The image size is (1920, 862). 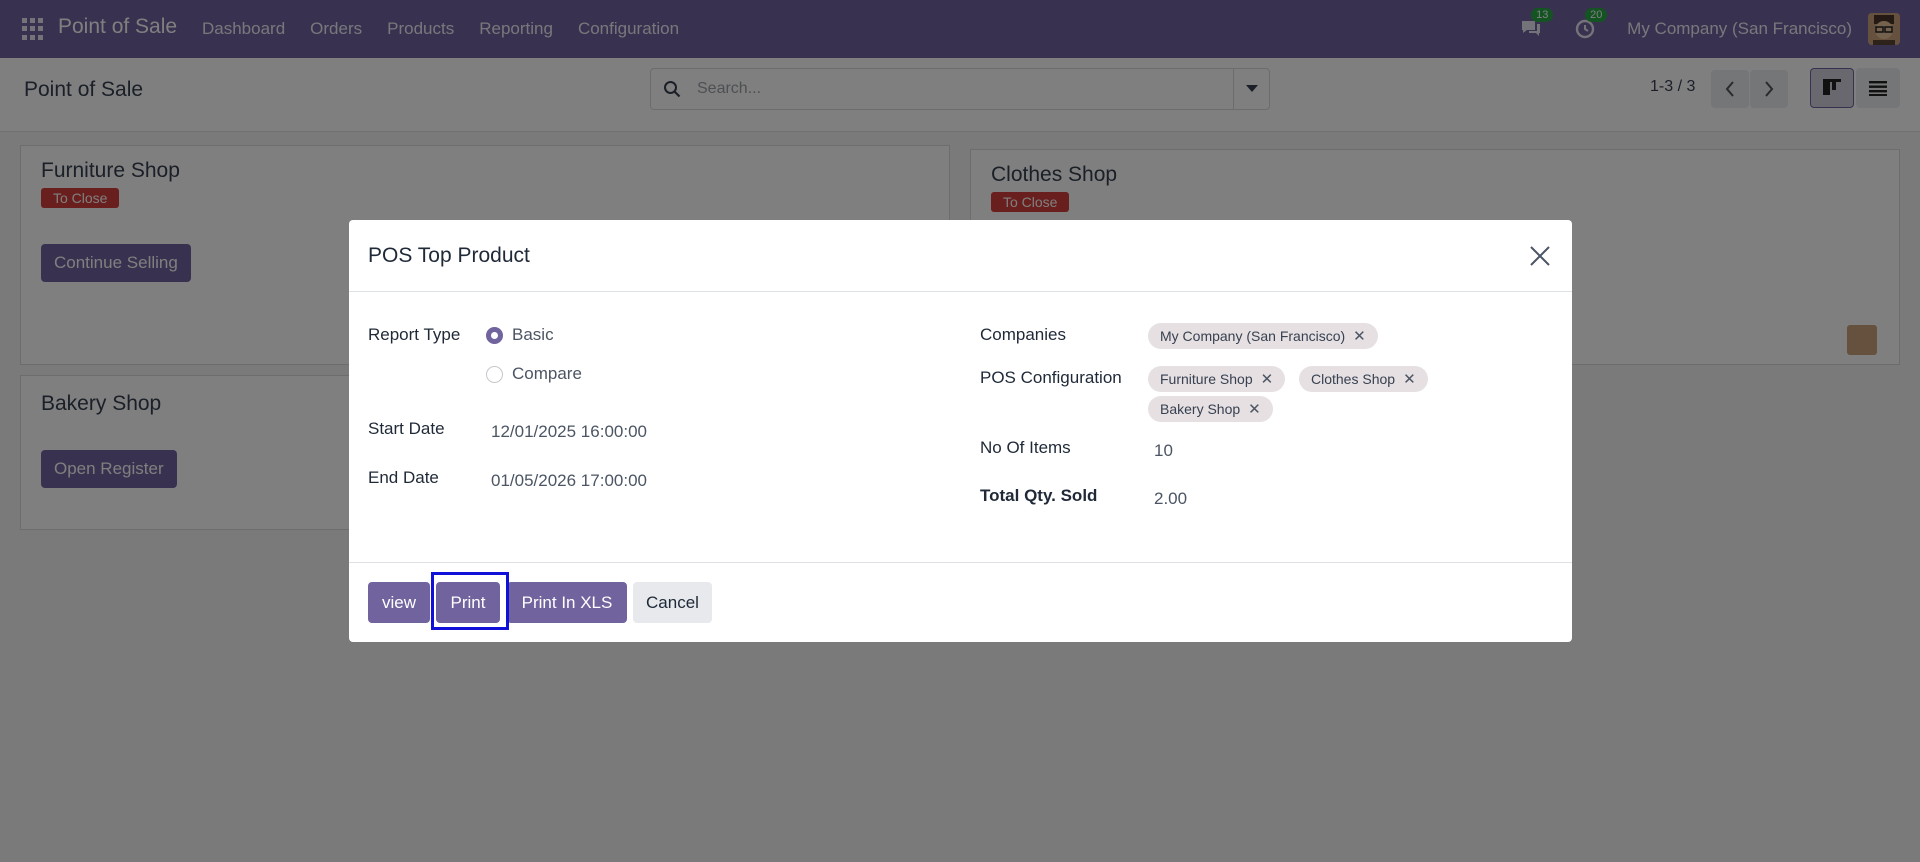 I want to click on close-icon, so click(x=1540, y=256).